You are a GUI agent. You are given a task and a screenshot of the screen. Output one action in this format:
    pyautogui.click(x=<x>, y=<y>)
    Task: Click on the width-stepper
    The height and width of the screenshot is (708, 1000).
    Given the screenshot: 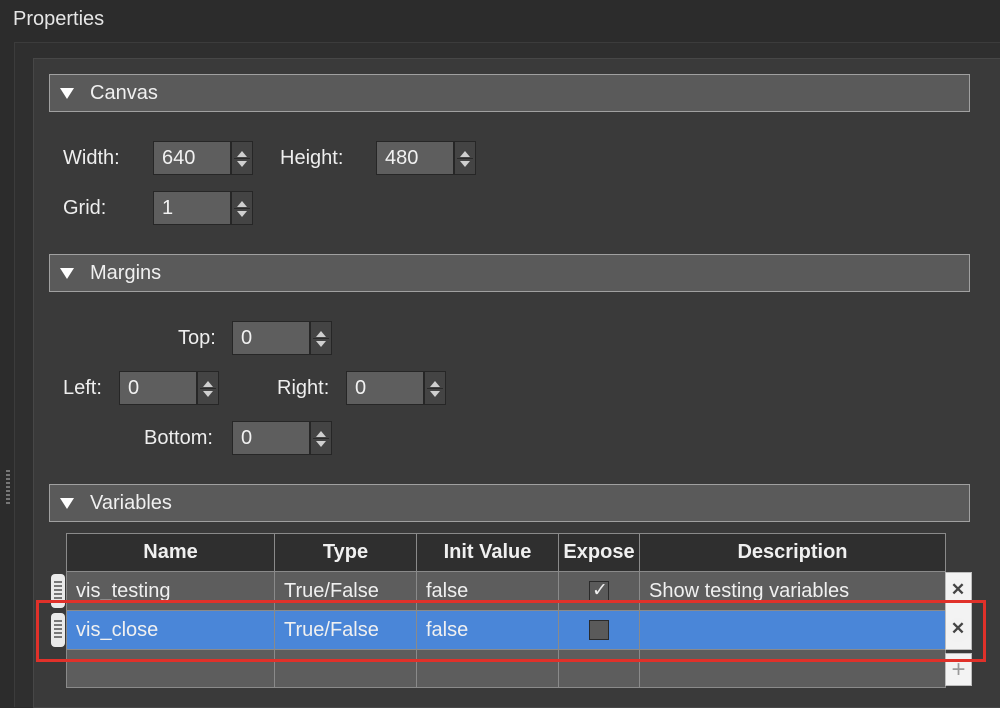 What is the action you would take?
    pyautogui.click(x=242, y=158)
    